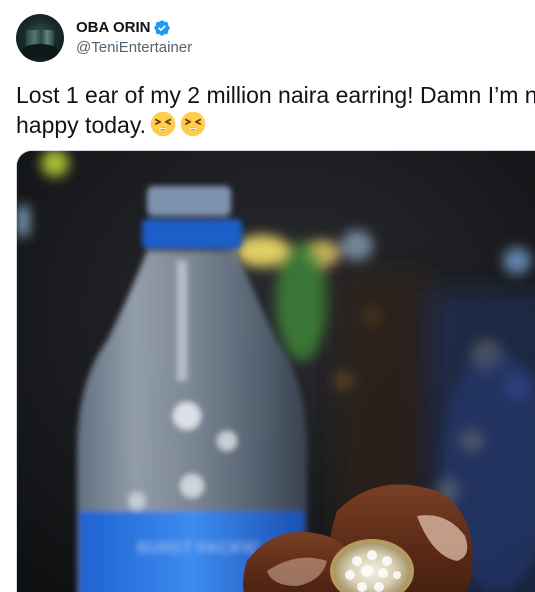 This screenshot has width=535, height=592. I want to click on name-row: OBA ORIN, so click(134, 28).